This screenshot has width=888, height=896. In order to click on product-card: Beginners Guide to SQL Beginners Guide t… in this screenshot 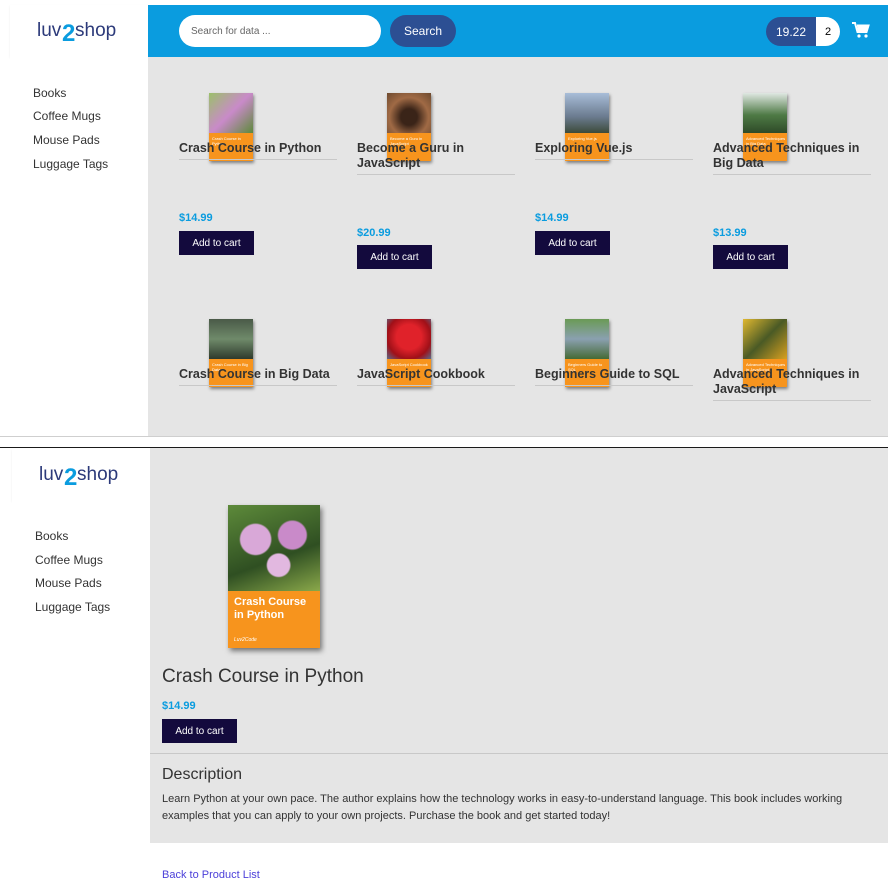, I will do `click(615, 359)`.